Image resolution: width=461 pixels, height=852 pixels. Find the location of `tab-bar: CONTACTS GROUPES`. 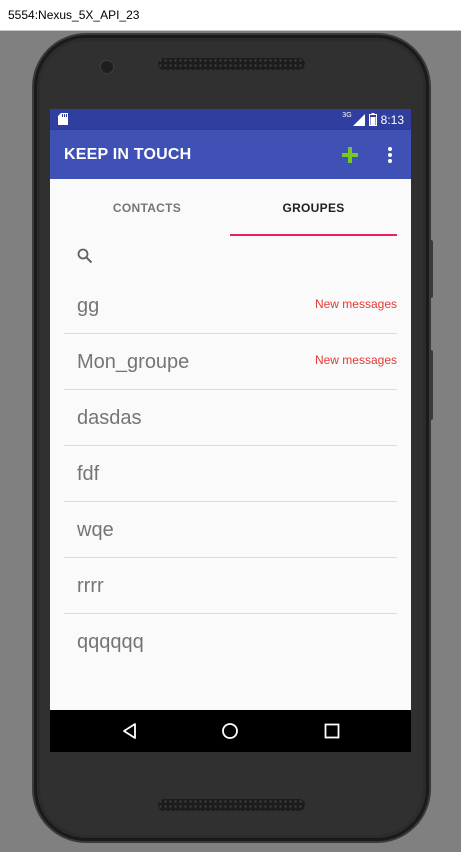

tab-bar: CONTACTS GROUPES is located at coordinates (230, 207).